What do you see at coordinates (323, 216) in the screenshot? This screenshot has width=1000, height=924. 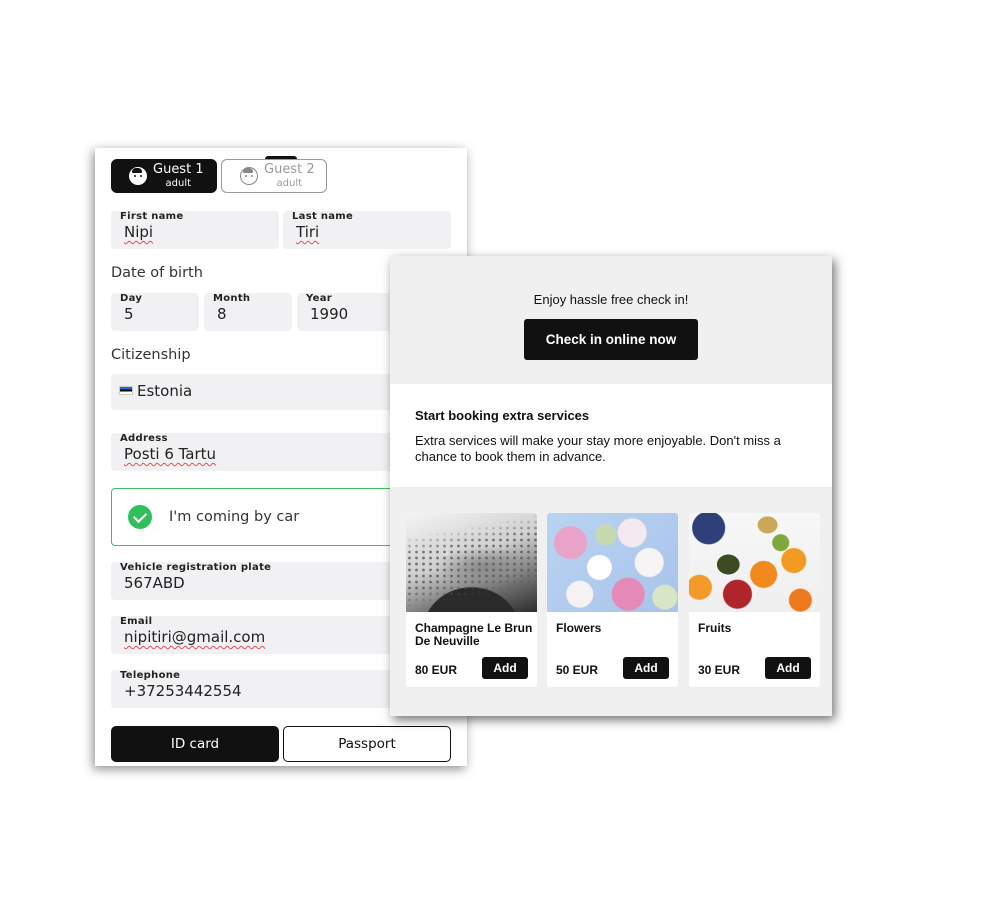 I see `last-name-label: Last name` at bounding box center [323, 216].